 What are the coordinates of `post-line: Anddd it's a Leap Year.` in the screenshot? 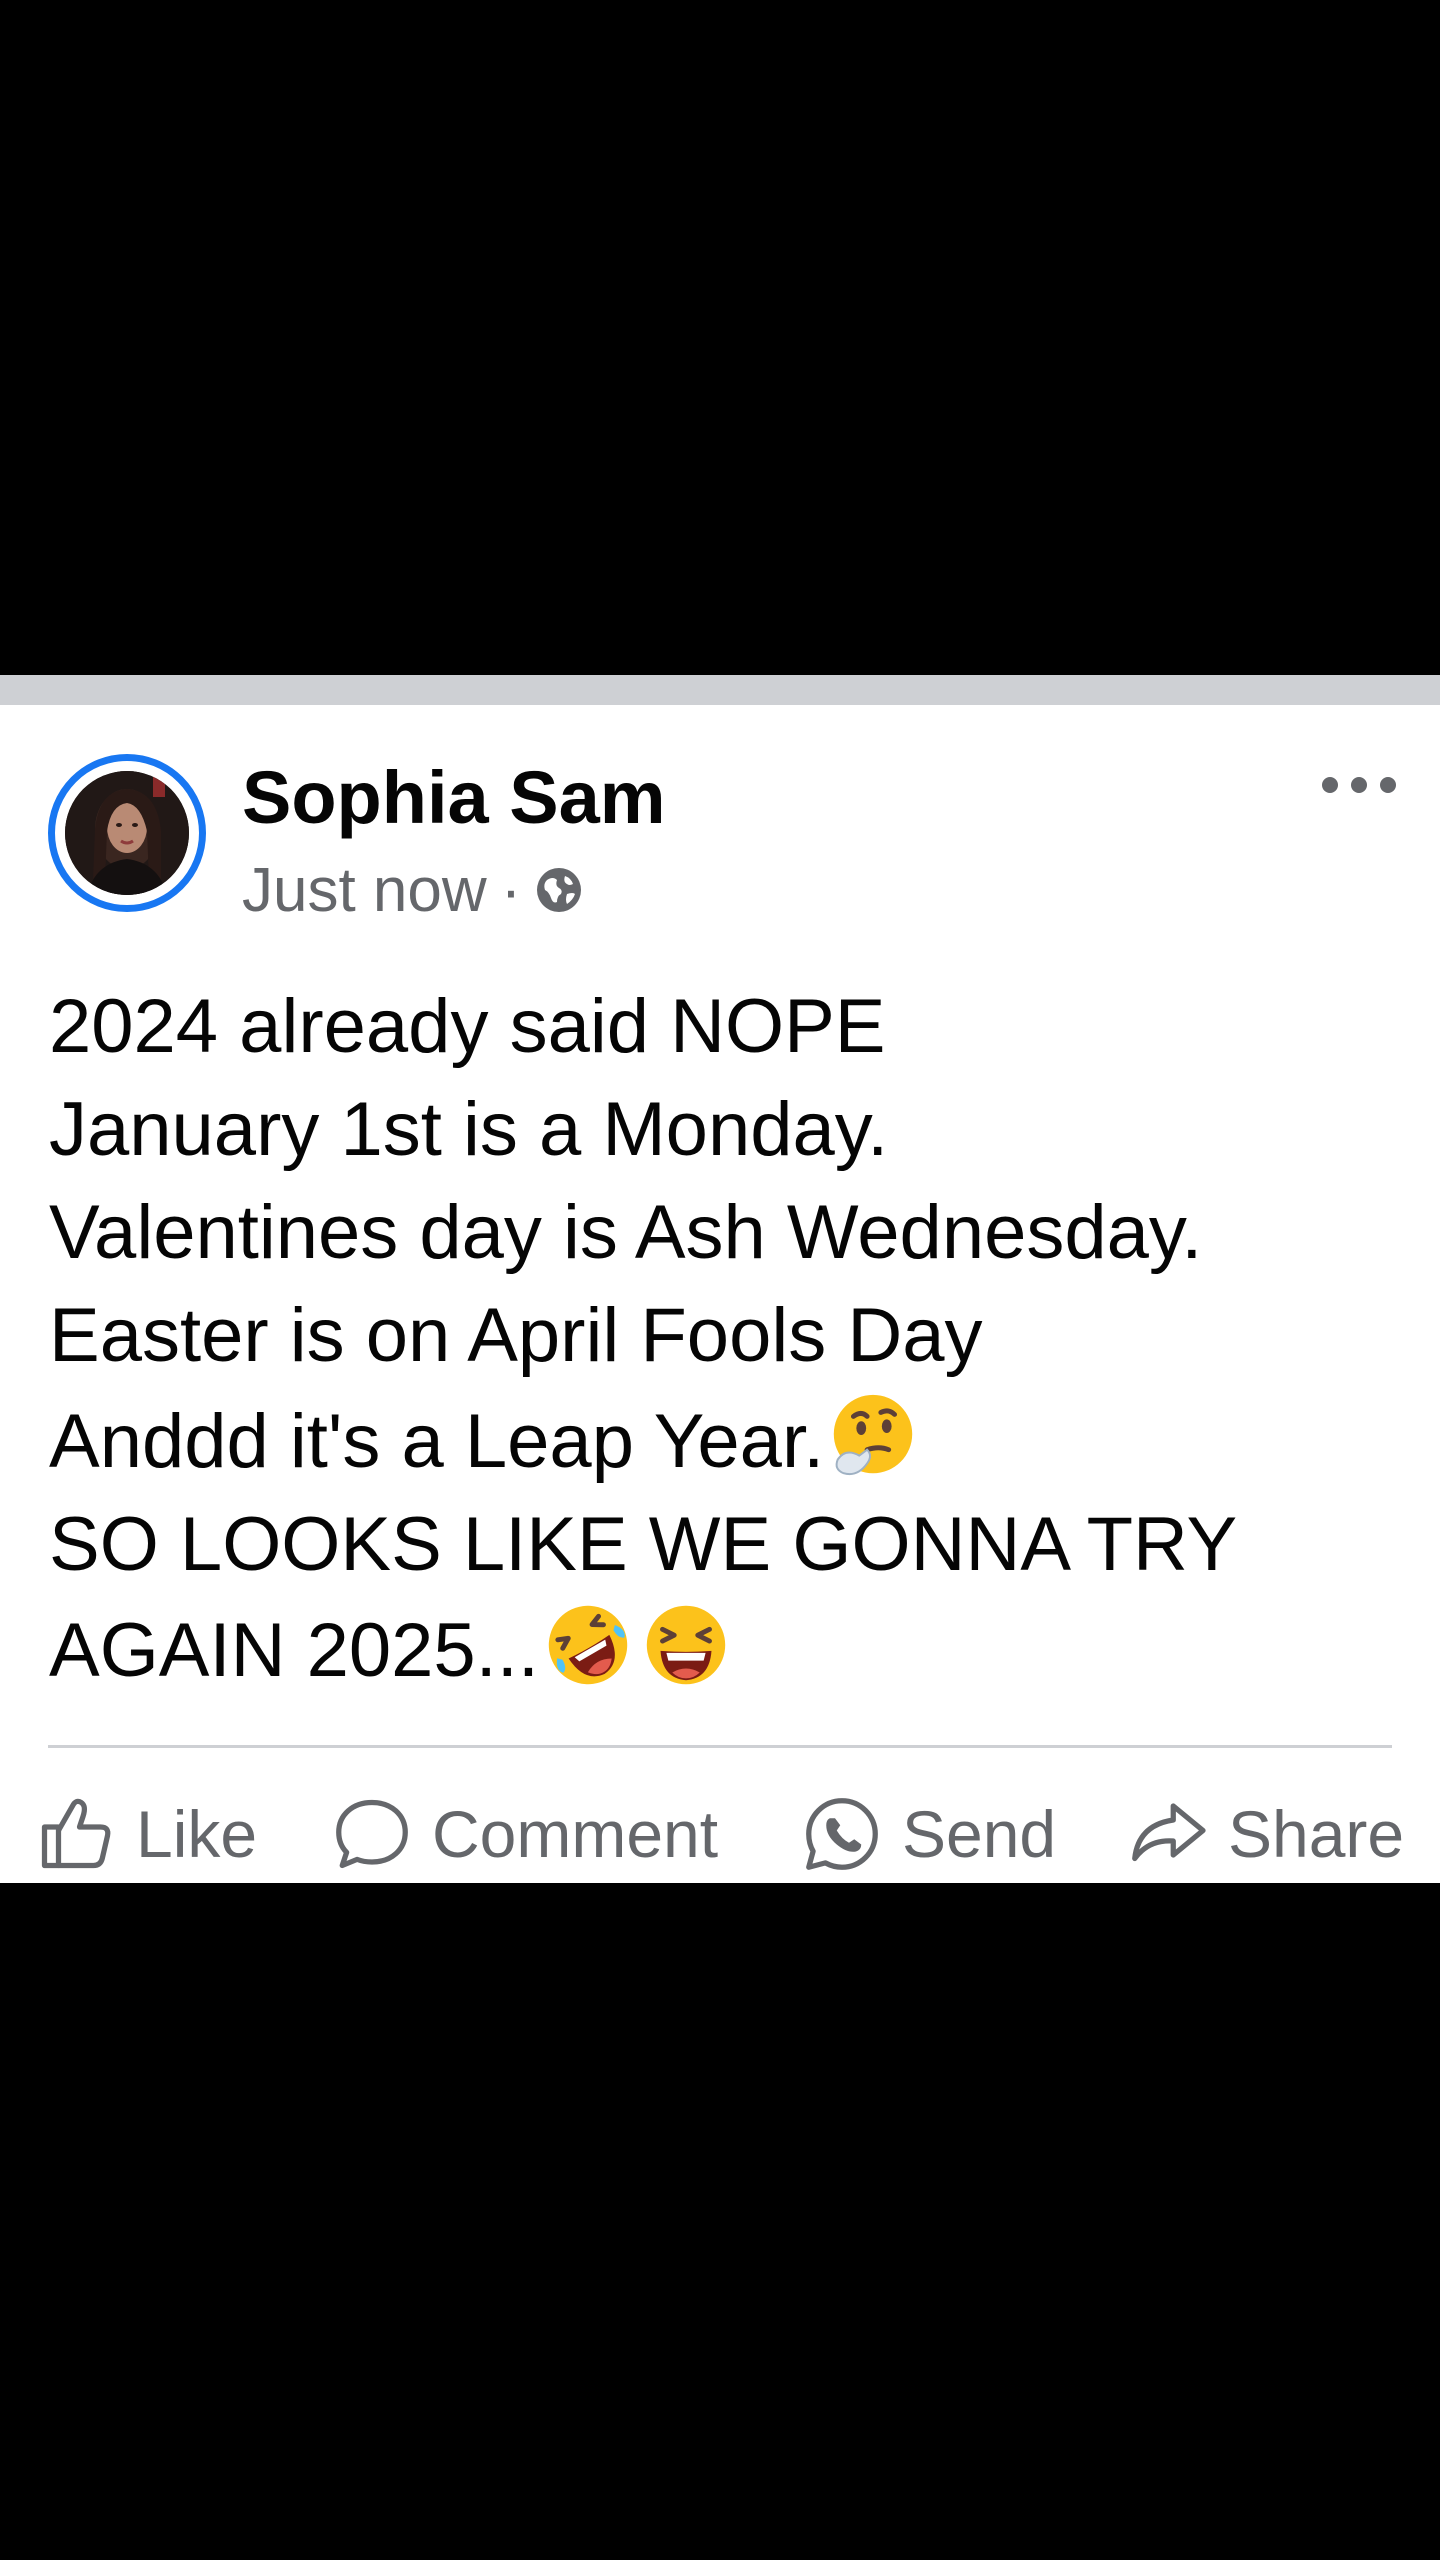 It's located at (437, 1441).